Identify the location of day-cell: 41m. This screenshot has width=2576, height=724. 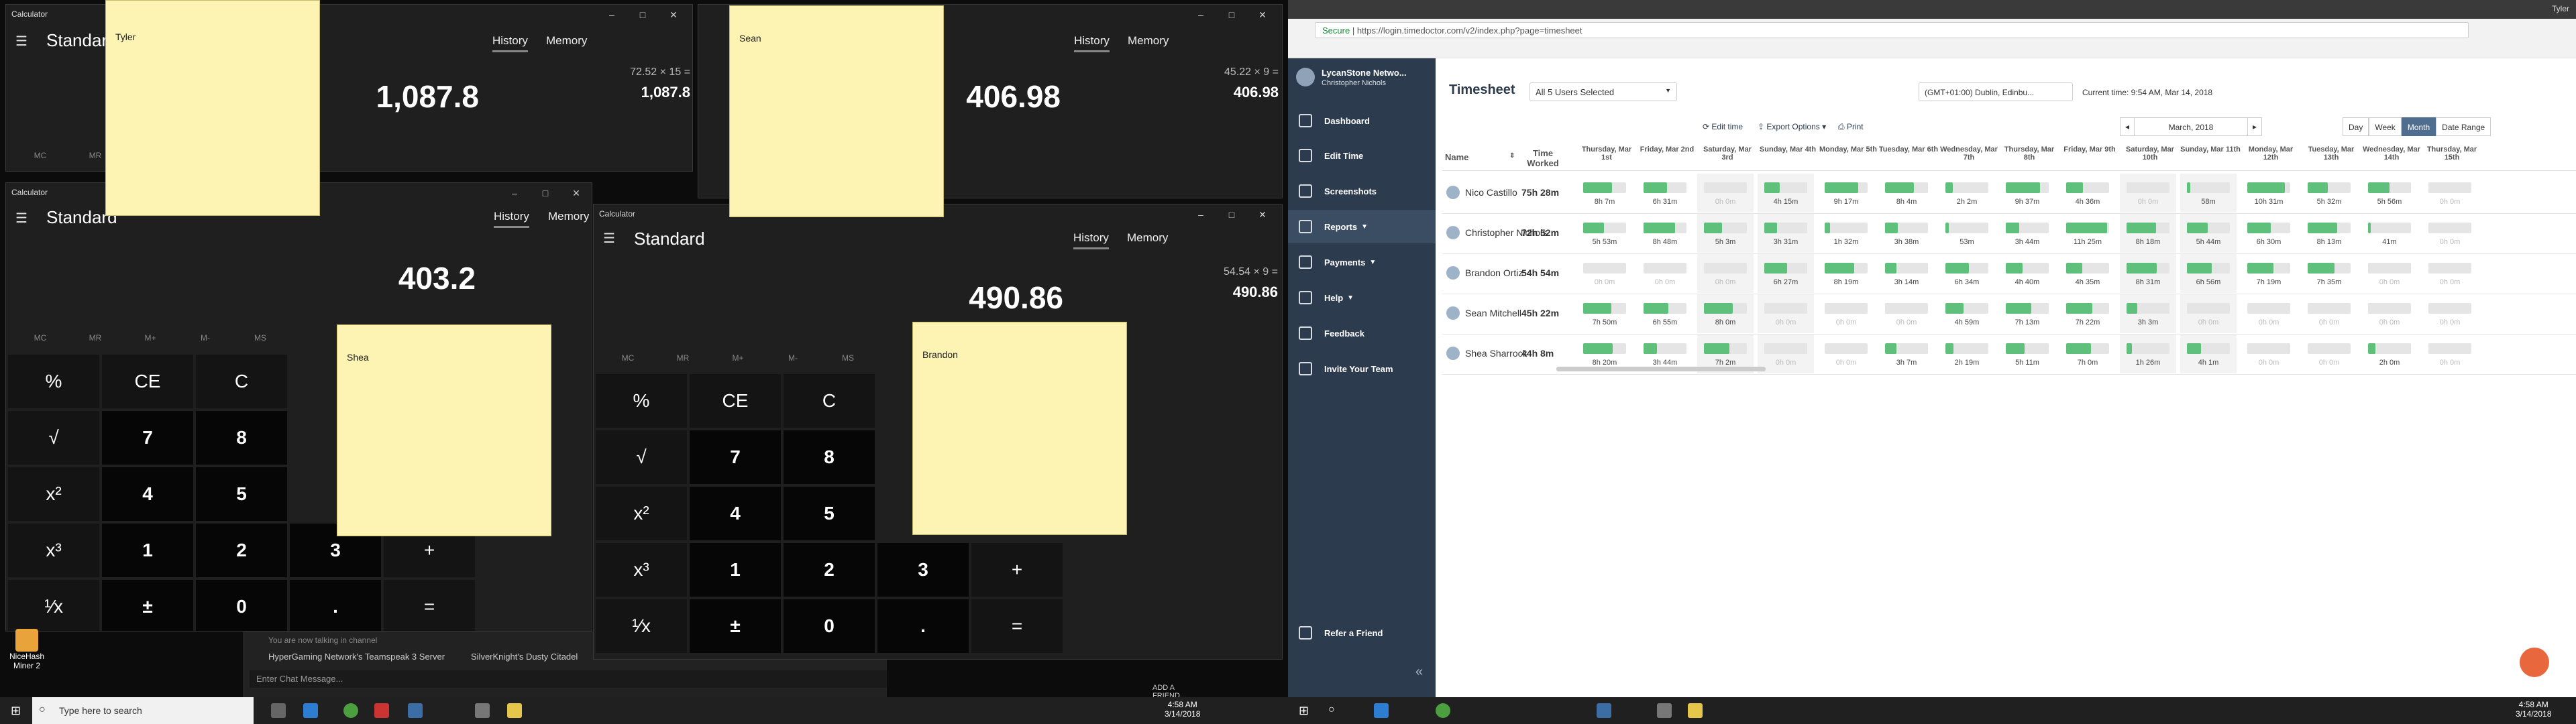
(2389, 233).